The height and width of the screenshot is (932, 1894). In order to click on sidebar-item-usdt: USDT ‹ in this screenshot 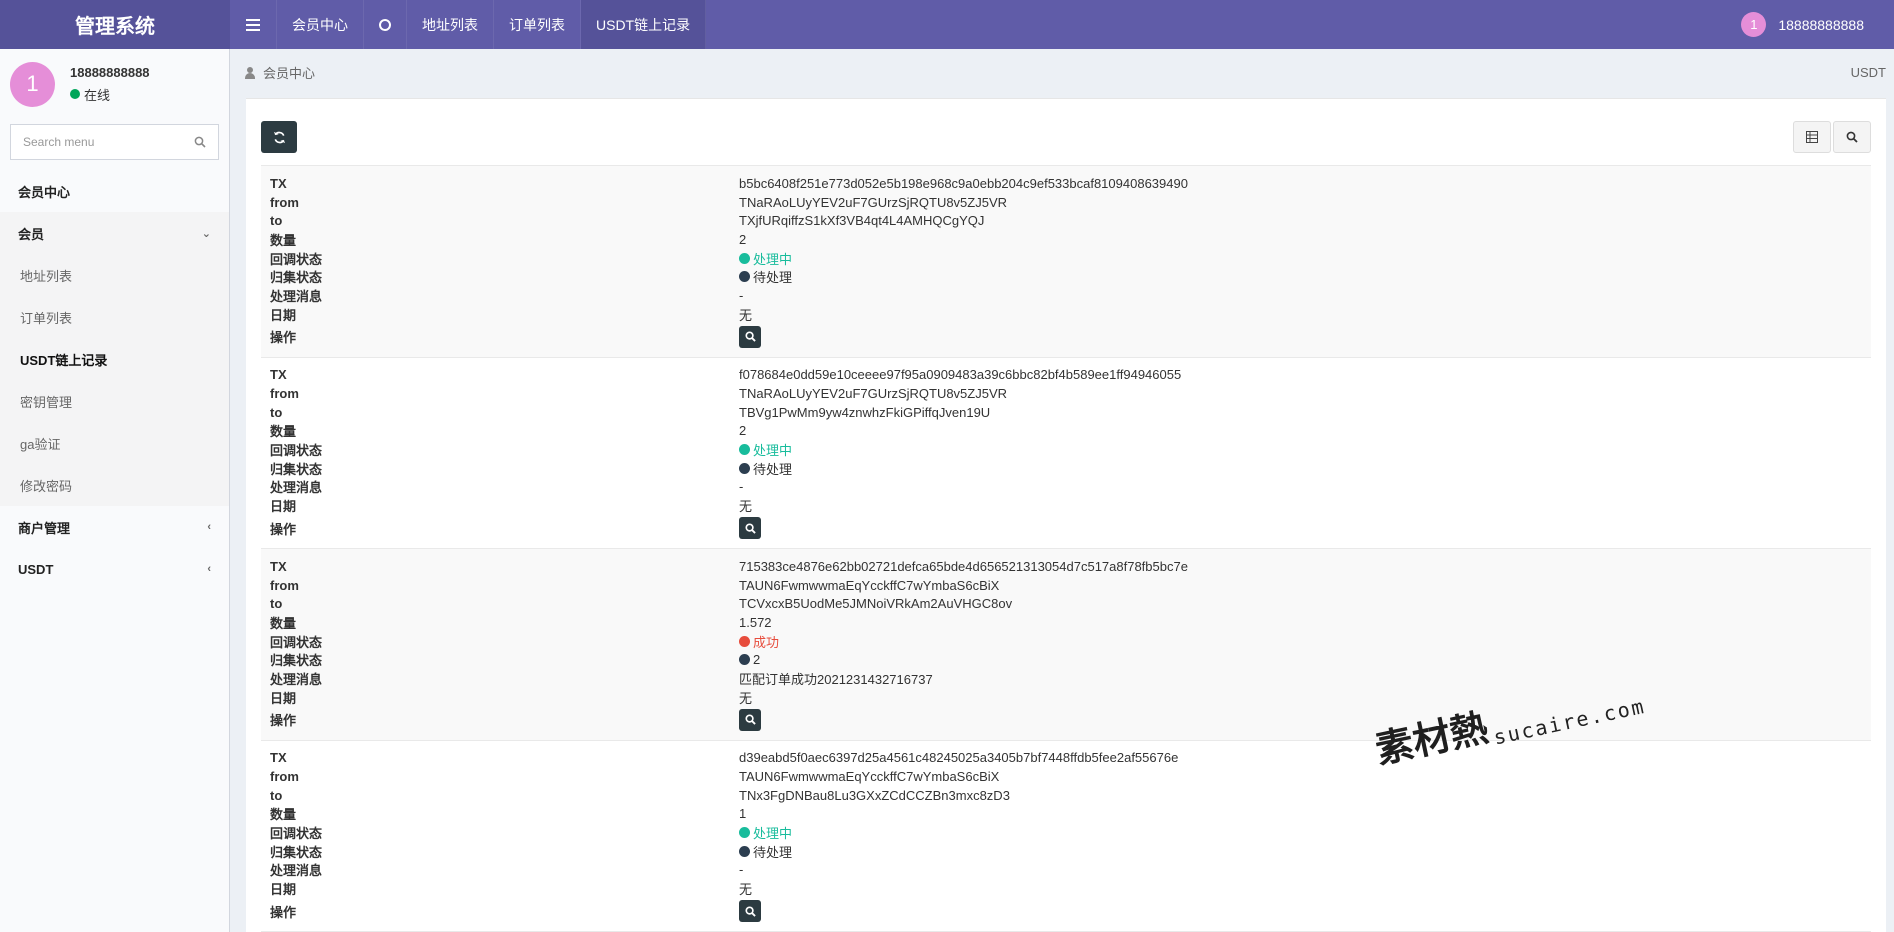, I will do `click(114, 569)`.